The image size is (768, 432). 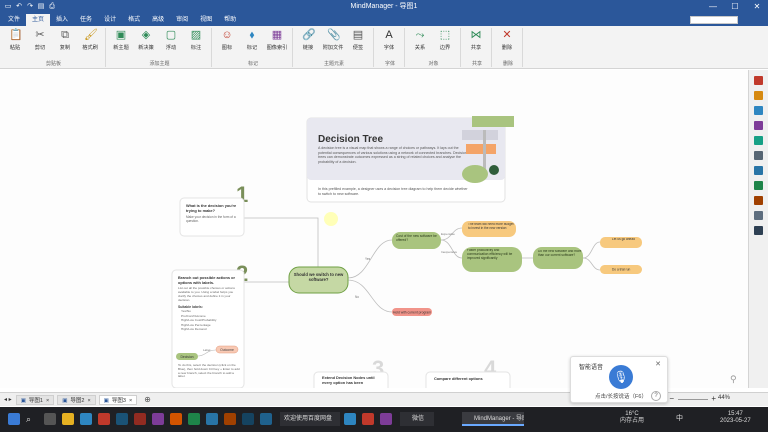 What do you see at coordinates (86, 419) in the screenshot?
I see `edge-icon` at bounding box center [86, 419].